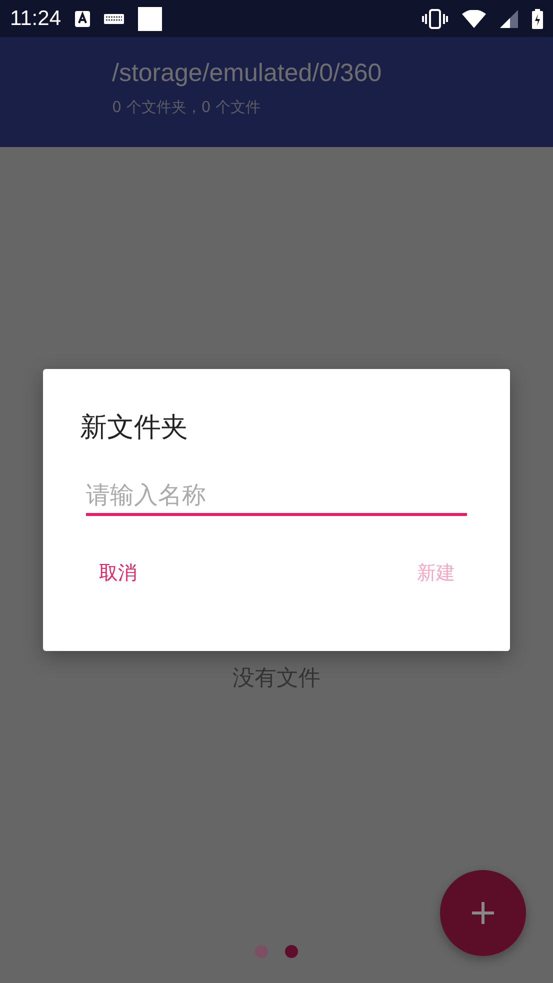 The image size is (553, 983). Describe the element at coordinates (509, 19) in the screenshot. I see `signal-icon` at that location.